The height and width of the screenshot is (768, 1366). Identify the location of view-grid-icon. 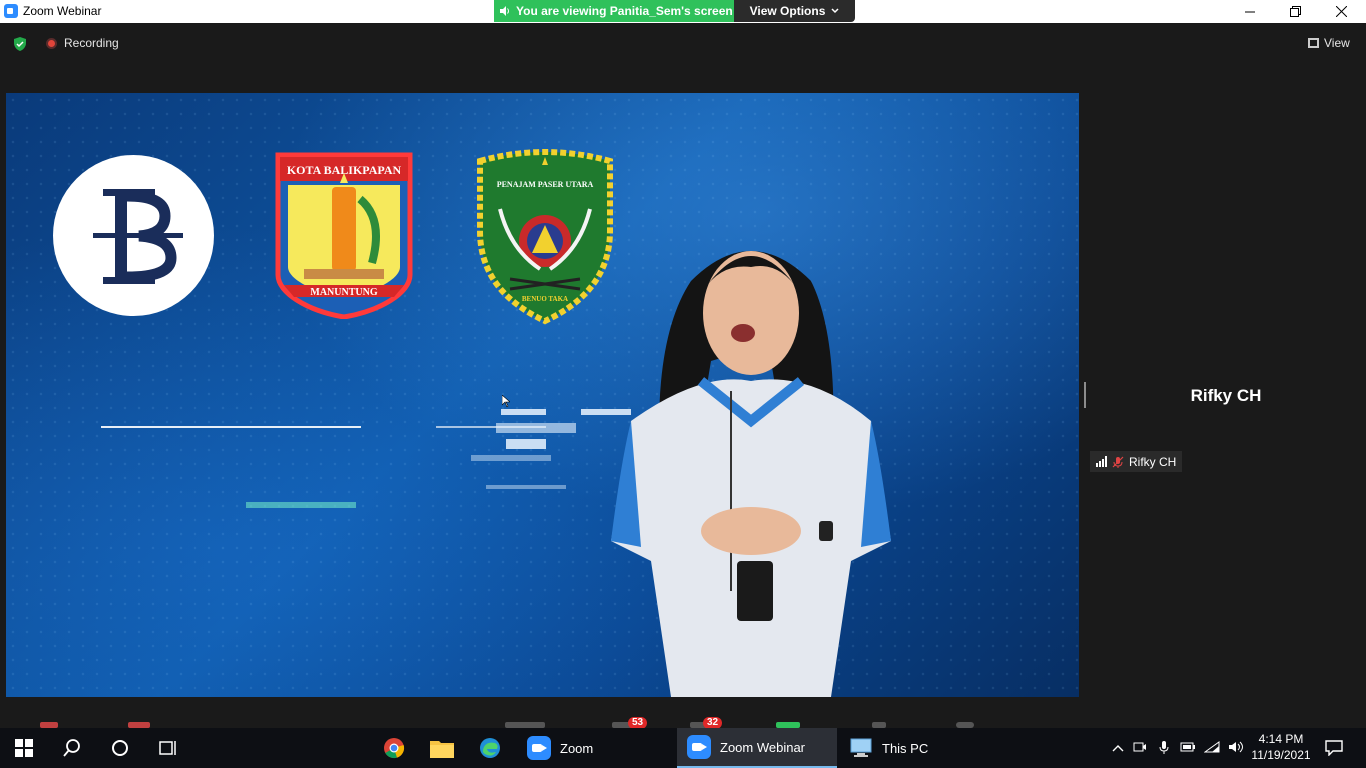
(1313, 43).